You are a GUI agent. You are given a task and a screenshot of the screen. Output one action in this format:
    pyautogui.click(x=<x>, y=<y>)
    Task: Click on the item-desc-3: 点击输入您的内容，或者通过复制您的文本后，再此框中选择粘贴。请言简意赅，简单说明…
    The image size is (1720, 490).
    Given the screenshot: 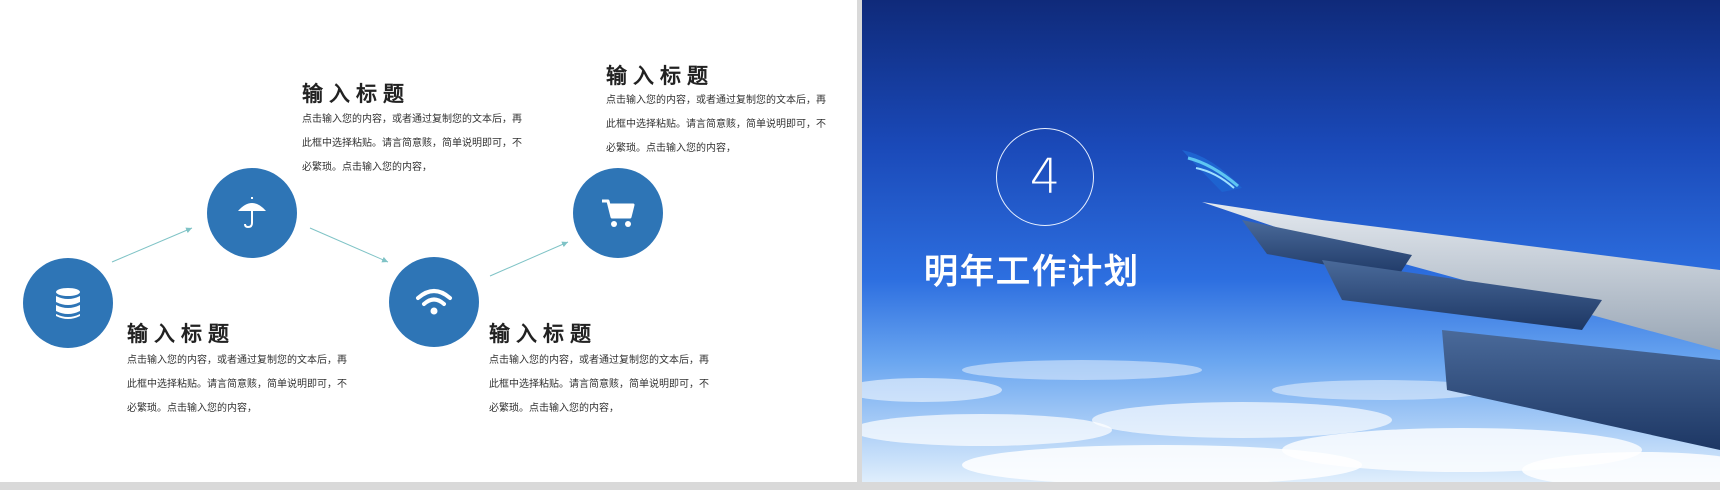 What is the action you would take?
    pyautogui.click(x=599, y=384)
    